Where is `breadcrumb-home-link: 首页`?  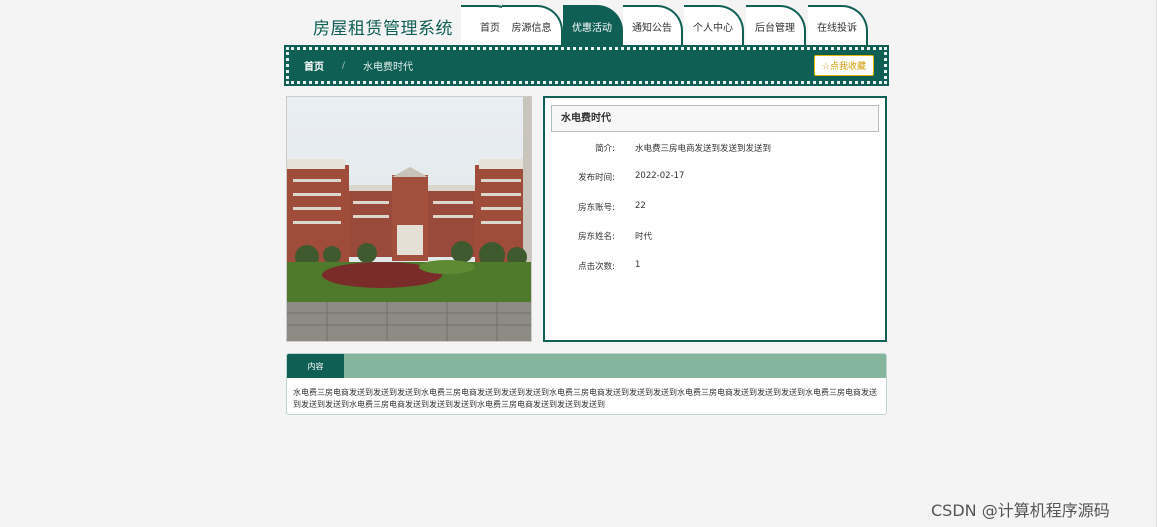
breadcrumb-home-link: 首页 is located at coordinates (314, 65).